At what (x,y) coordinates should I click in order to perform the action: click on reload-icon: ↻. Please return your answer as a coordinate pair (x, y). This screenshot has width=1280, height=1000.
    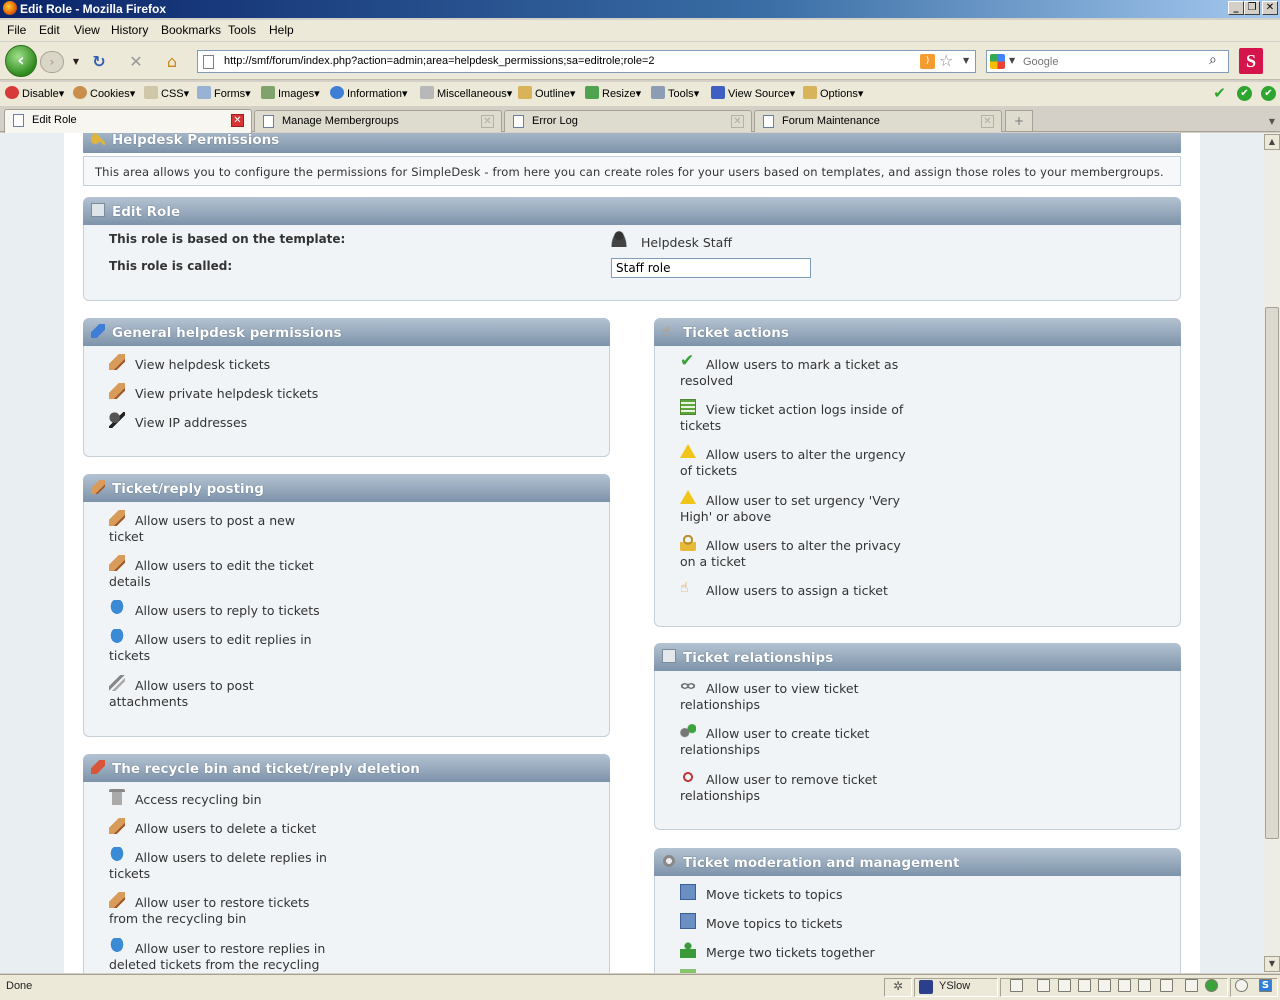
    Looking at the image, I should click on (99, 62).